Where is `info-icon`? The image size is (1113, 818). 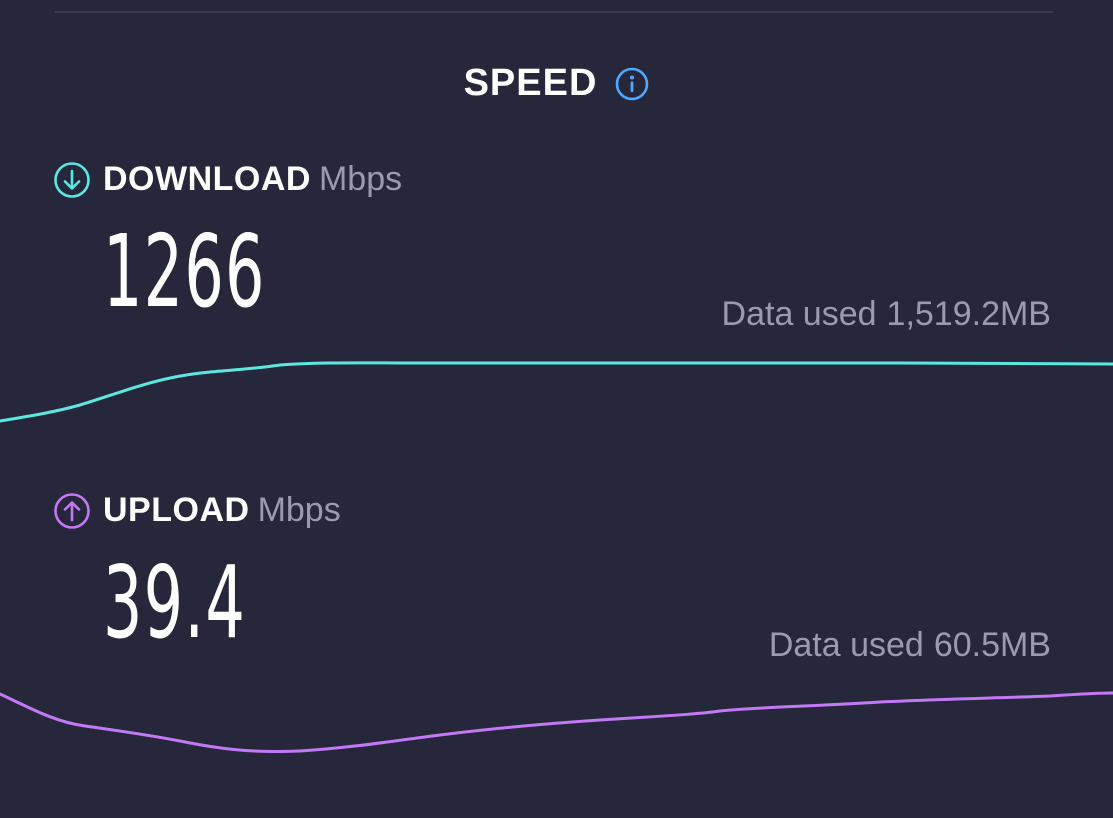
info-icon is located at coordinates (632, 84).